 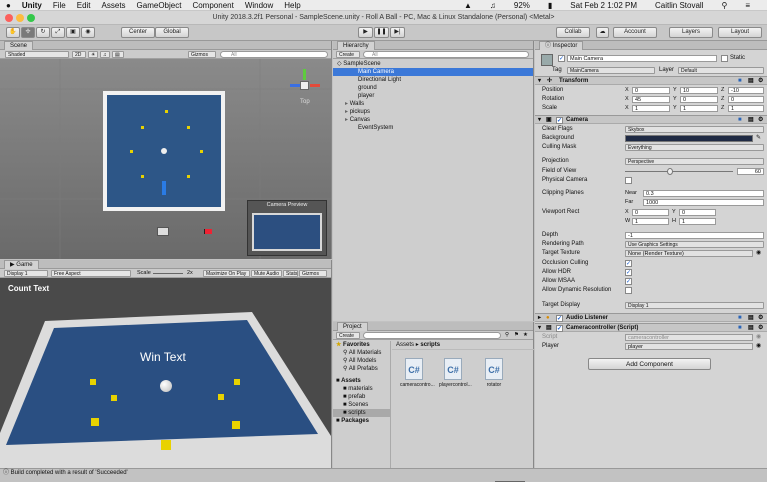 What do you see at coordinates (694, 129) in the screenshot?
I see `clear-flags-dropdown: Skybox` at bounding box center [694, 129].